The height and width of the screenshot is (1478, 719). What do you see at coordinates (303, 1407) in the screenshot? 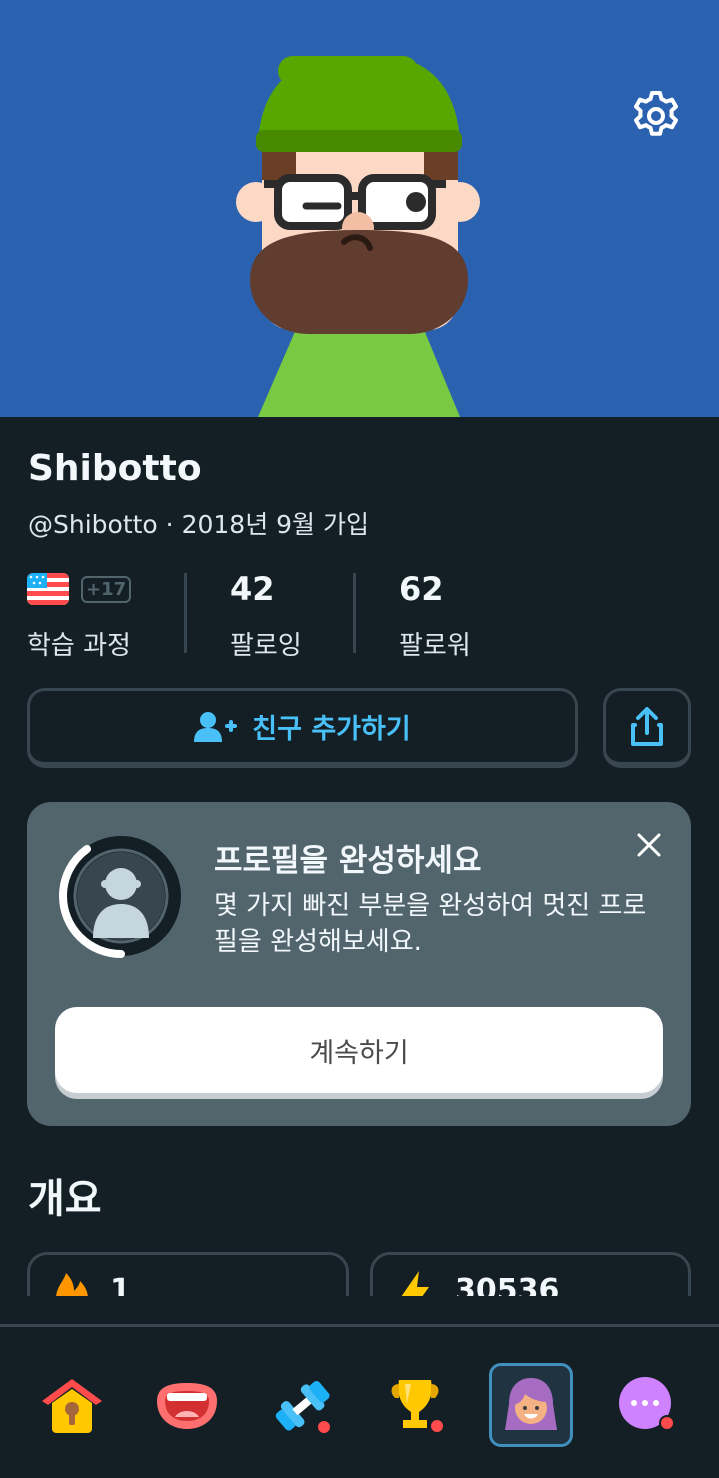
I see `practice-dumbbell-icon` at bounding box center [303, 1407].